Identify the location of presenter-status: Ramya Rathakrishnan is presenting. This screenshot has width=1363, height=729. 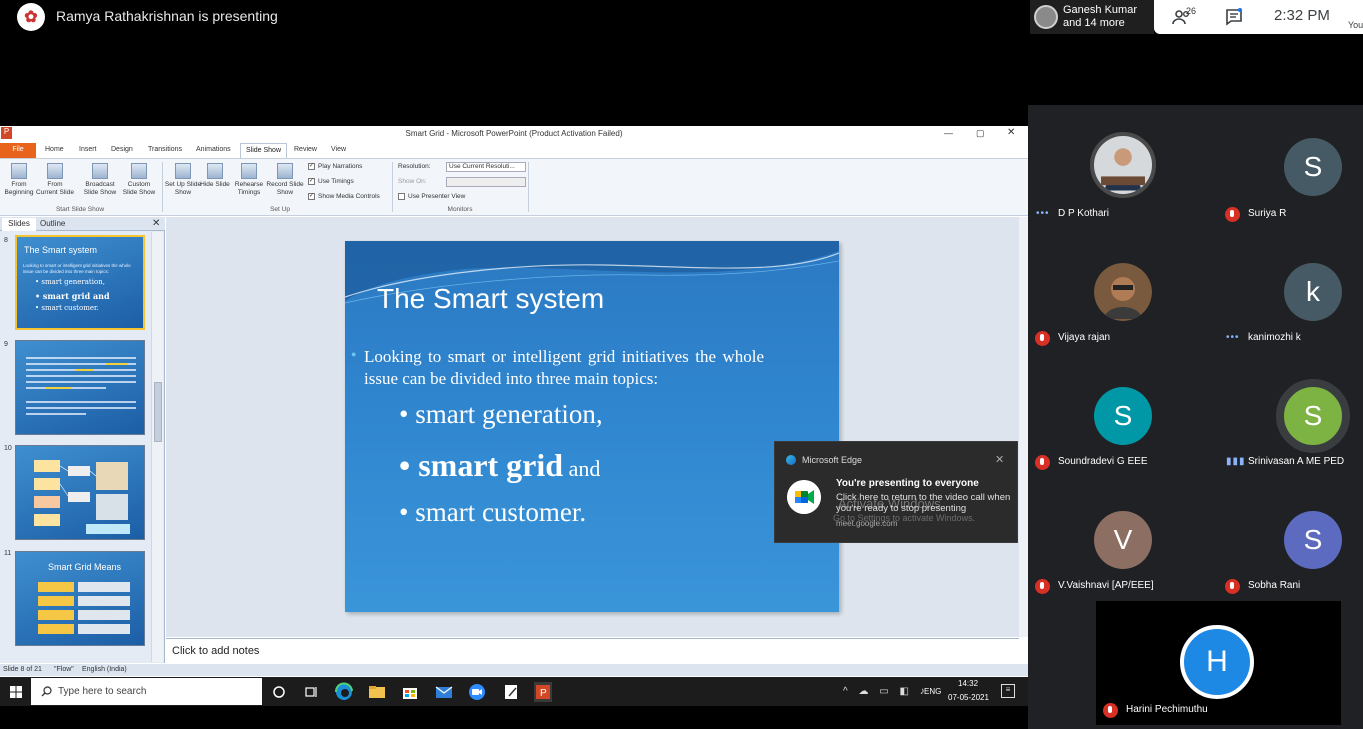
(167, 16).